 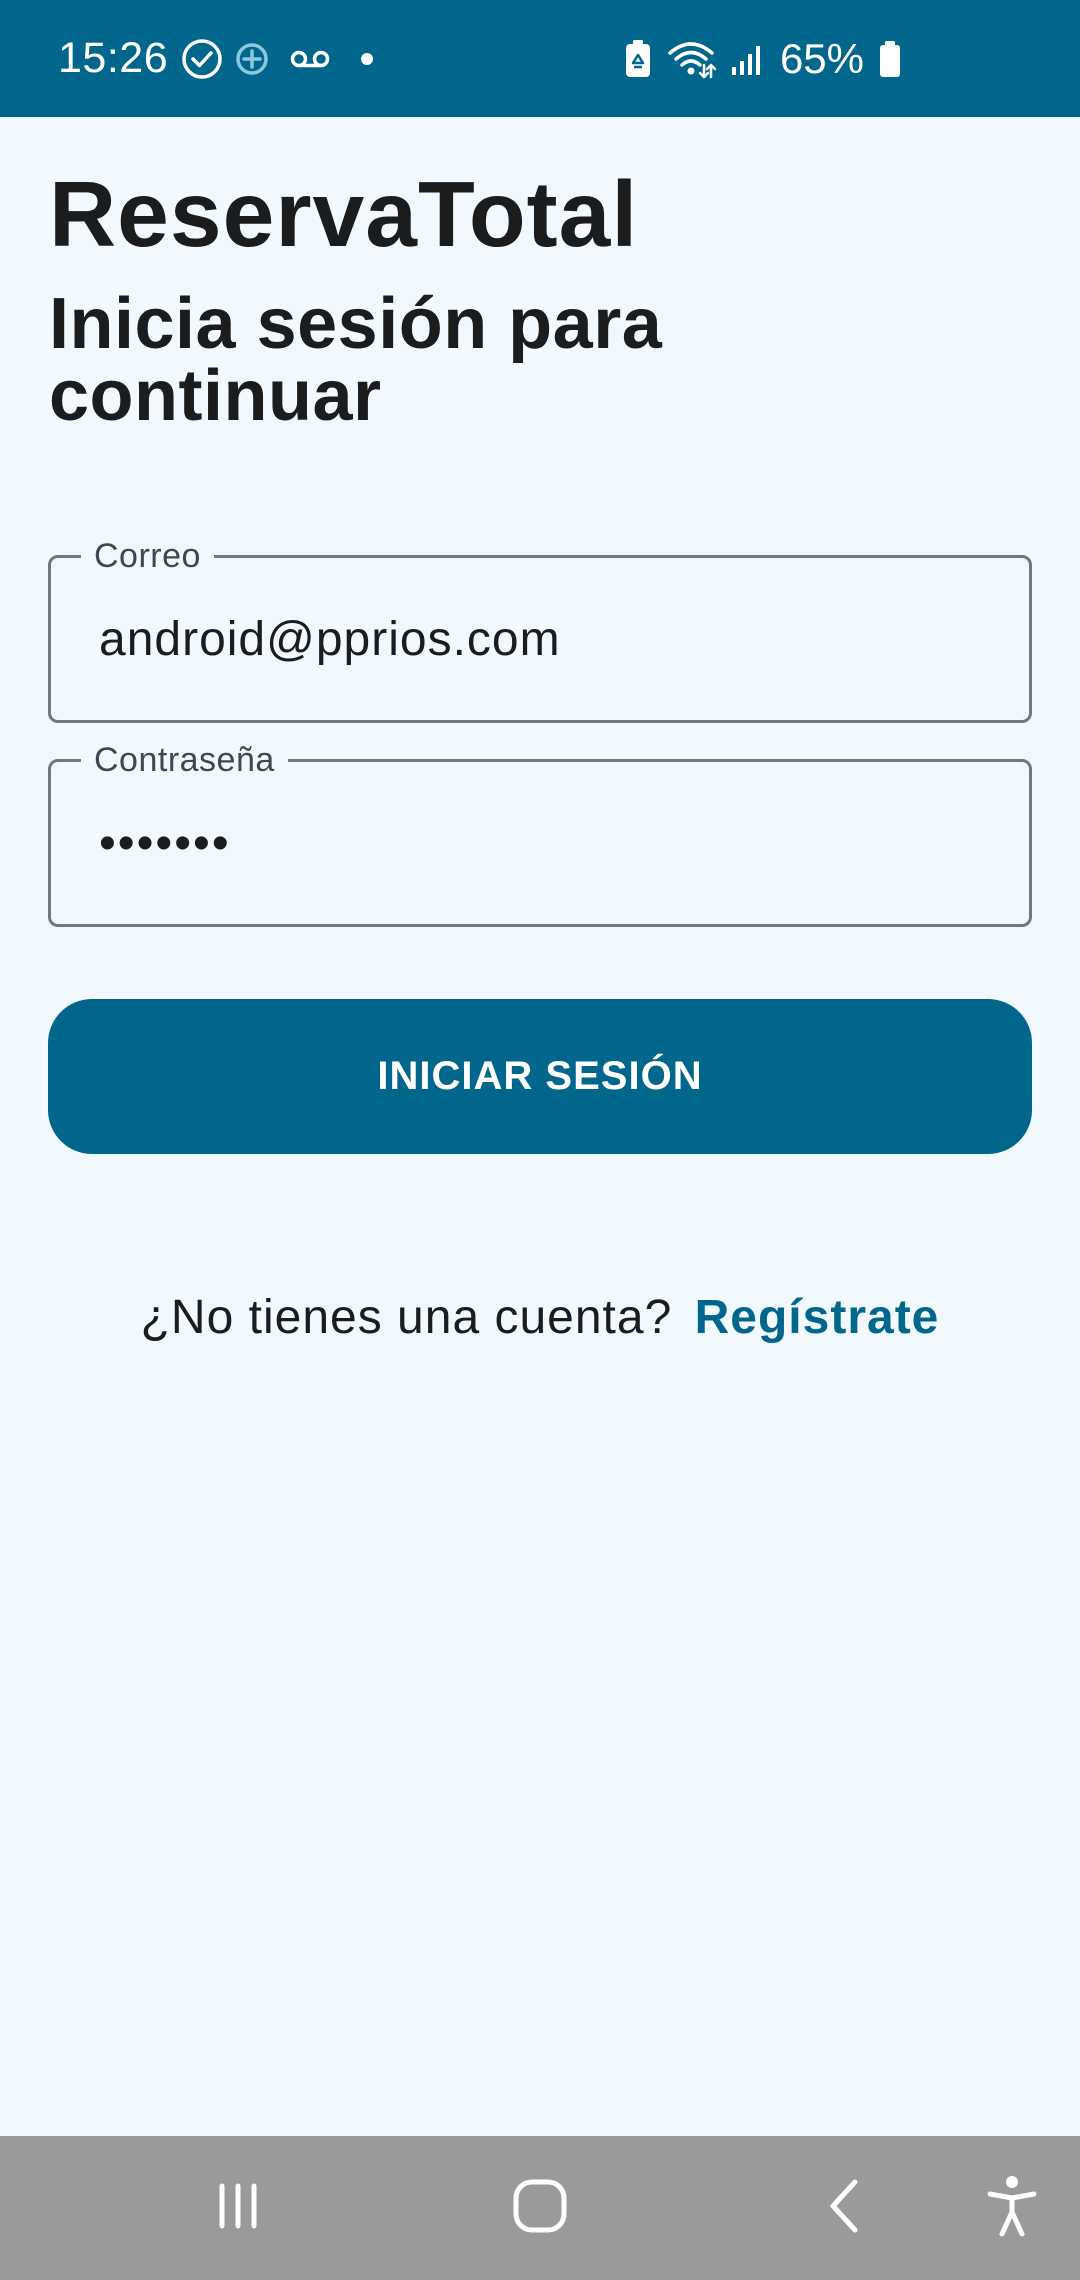 I want to click on register-prompt-line: ¿No tienes una cuenta? Regístrate, so click(x=540, y=1317).